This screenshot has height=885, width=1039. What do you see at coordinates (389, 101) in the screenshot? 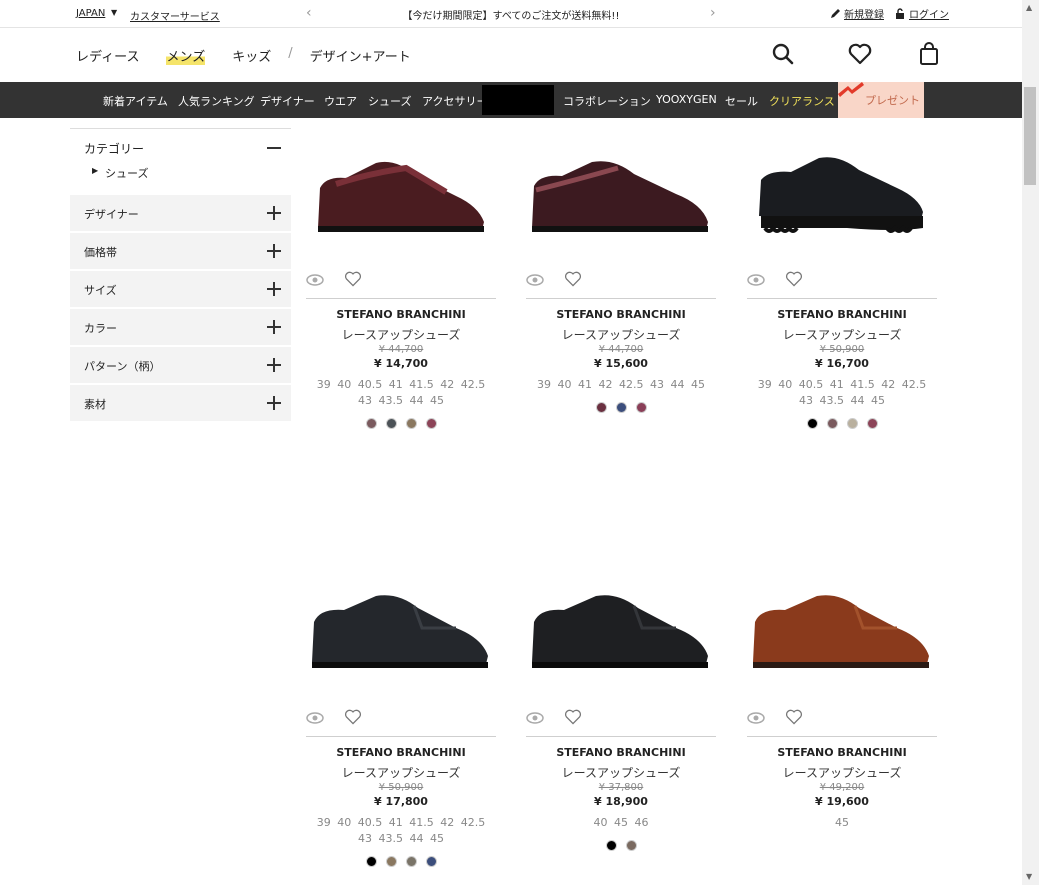
I see `menu-shoes: シューズ` at bounding box center [389, 101].